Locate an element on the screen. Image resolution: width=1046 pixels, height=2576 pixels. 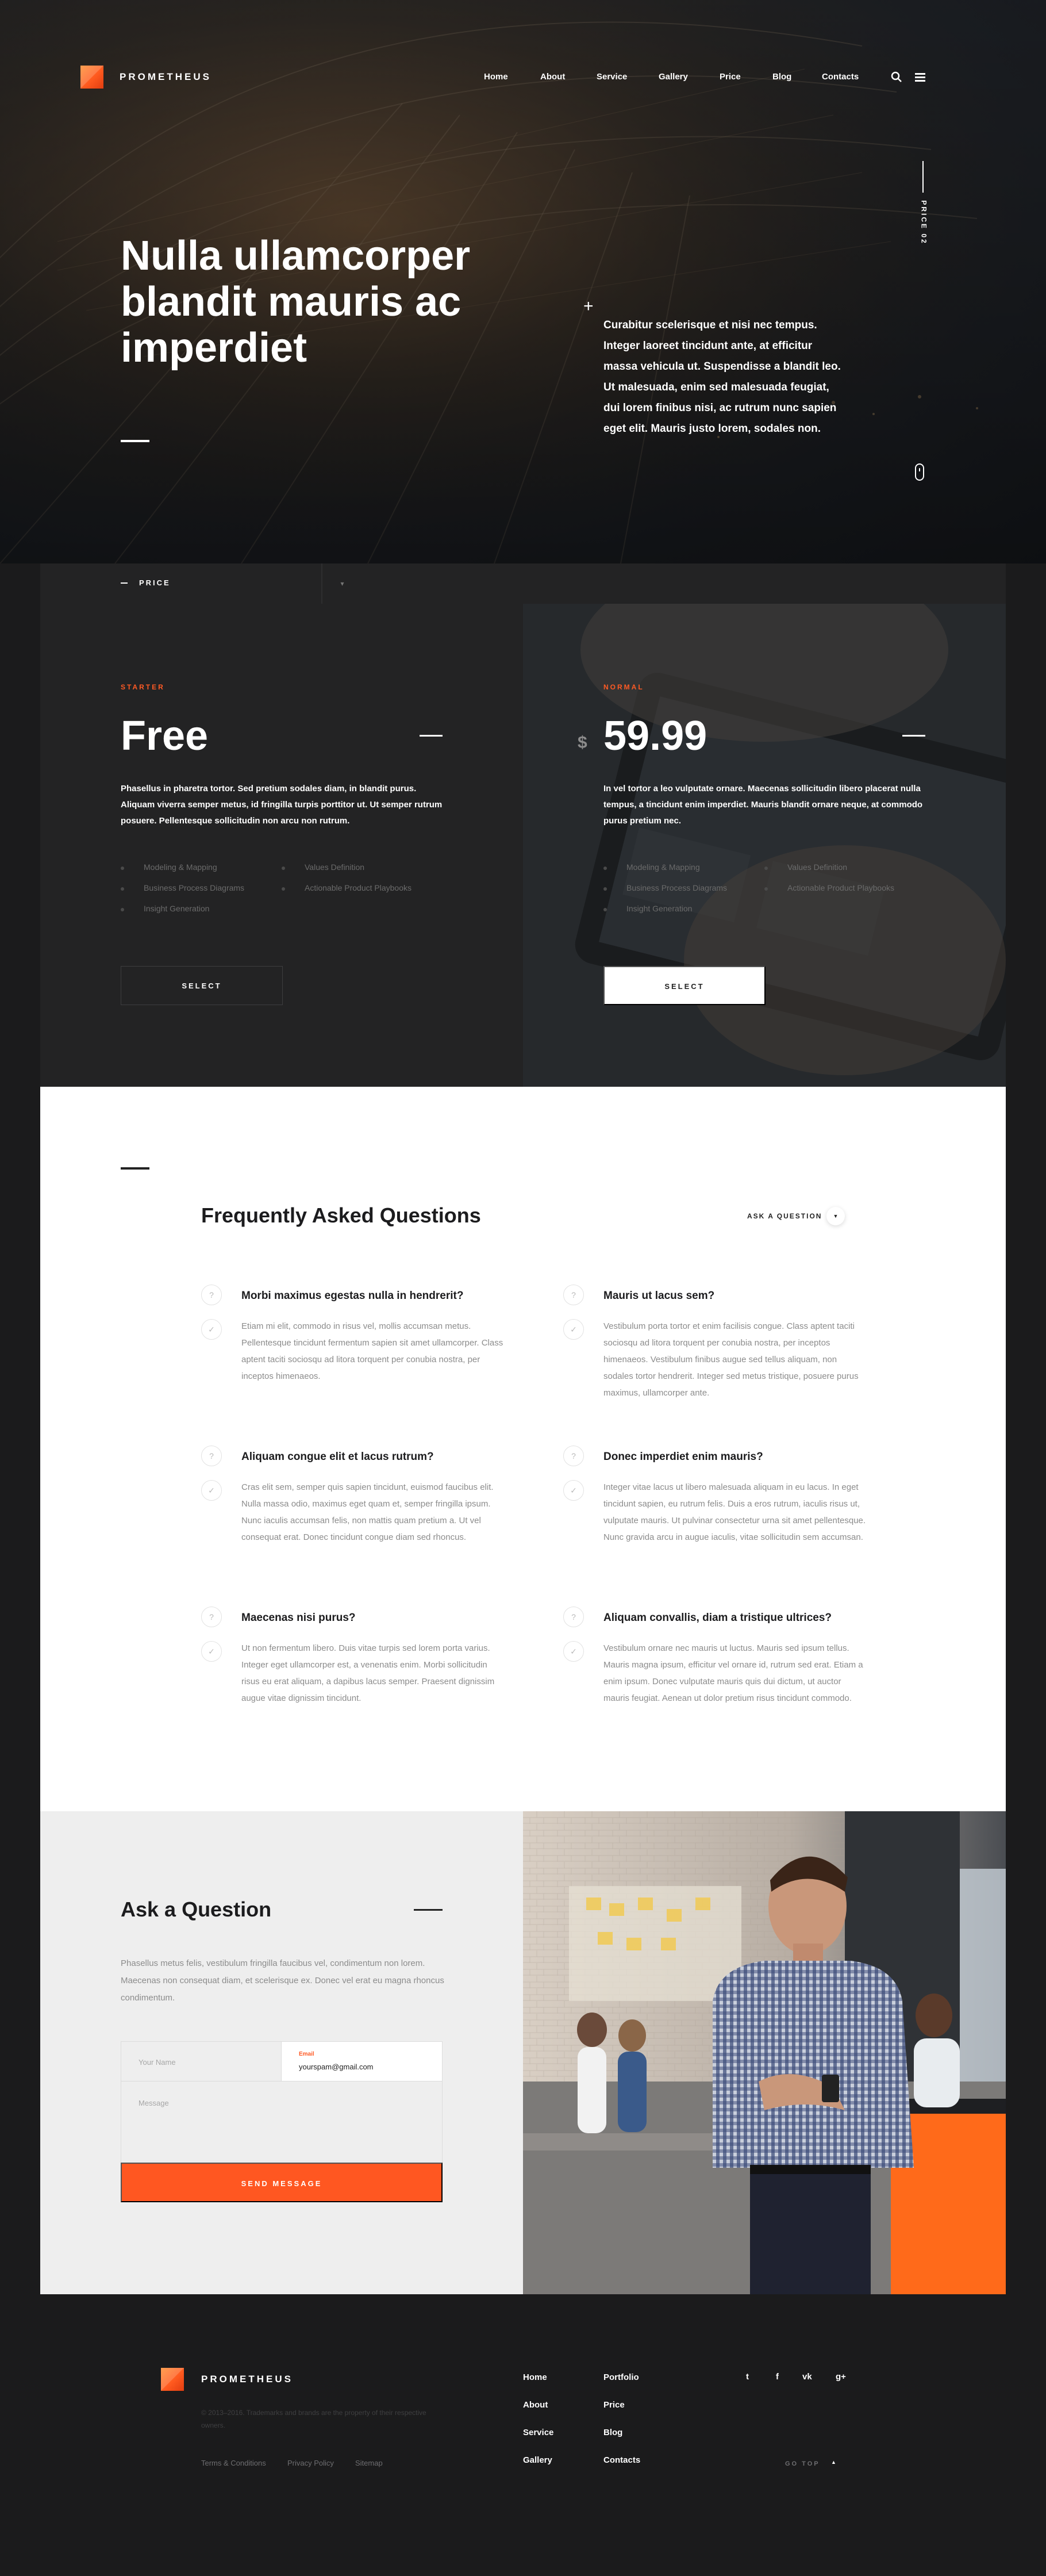
hero-title-line-2: blandit mauris ac is located at coordinates (291, 302).